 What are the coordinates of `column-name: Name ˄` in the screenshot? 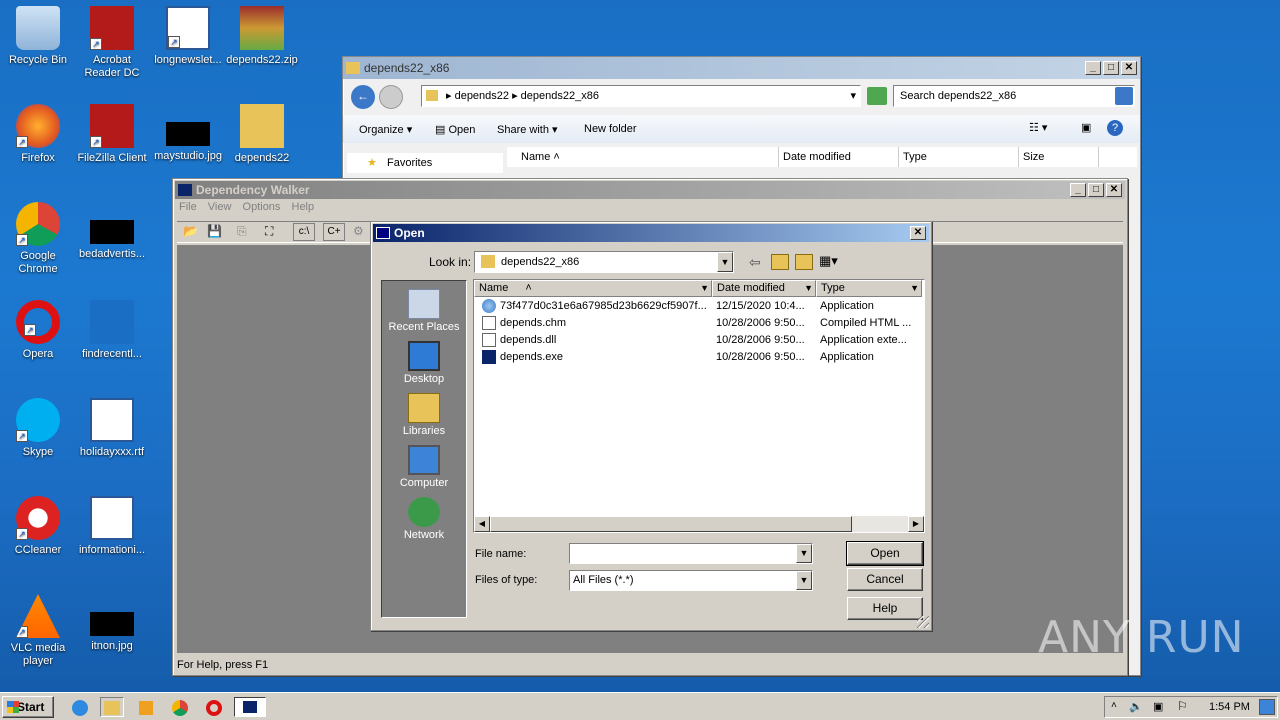 It's located at (643, 157).